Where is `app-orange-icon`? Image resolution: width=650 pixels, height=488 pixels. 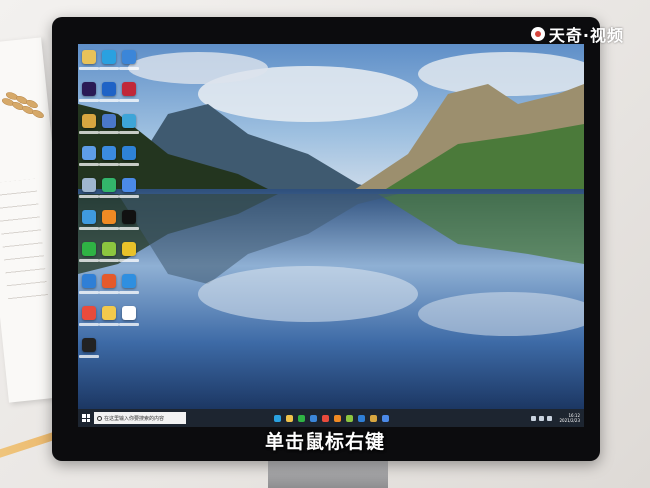 app-orange-icon is located at coordinates (109, 220).